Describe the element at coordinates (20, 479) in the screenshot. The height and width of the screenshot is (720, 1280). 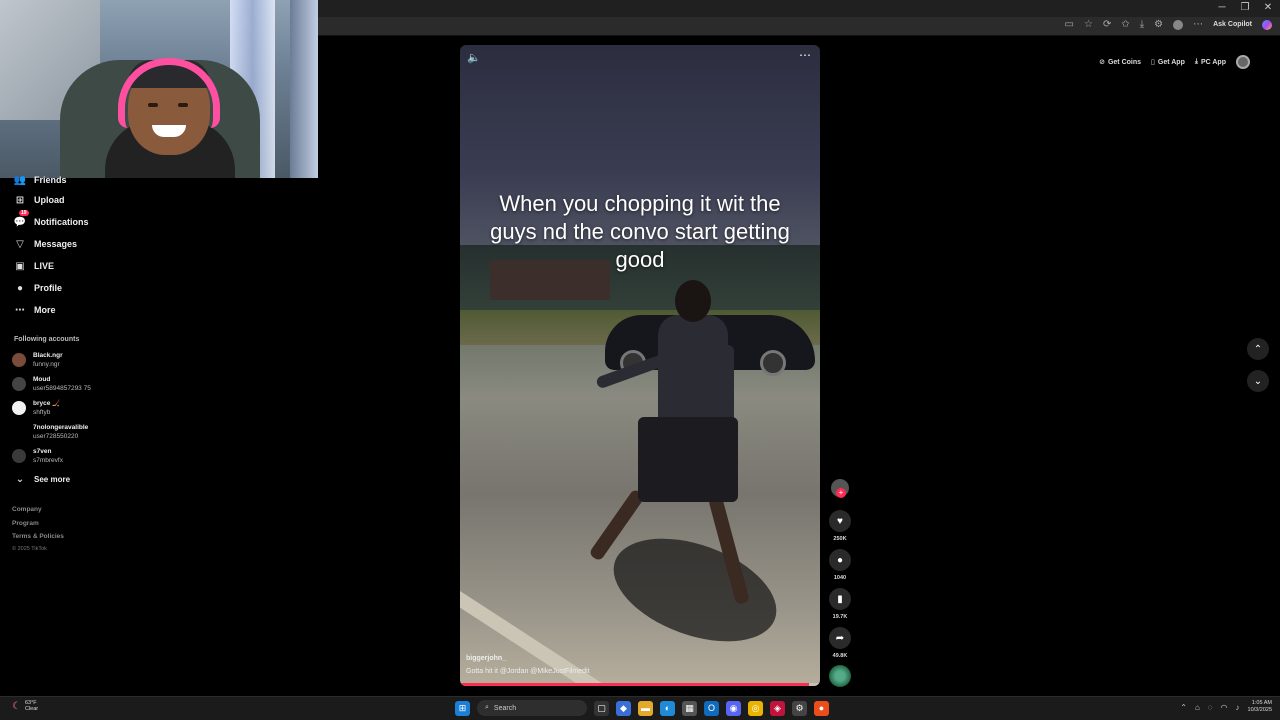
I see `chevron-down-icon: ⌄` at that location.